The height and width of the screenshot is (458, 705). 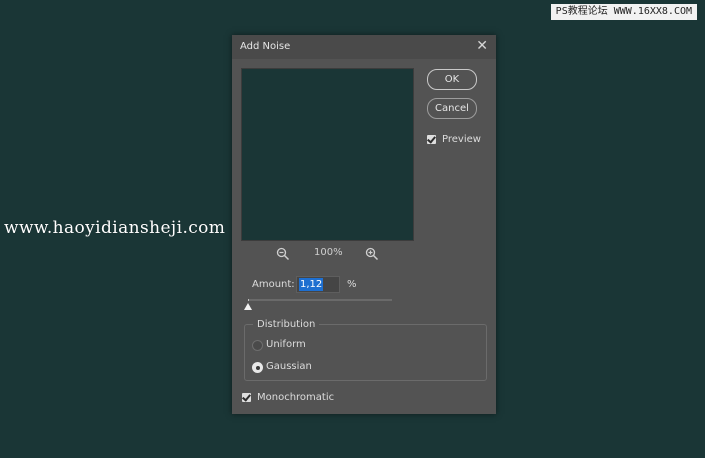 I want to click on distribution-label: Distribution, so click(x=286, y=324).